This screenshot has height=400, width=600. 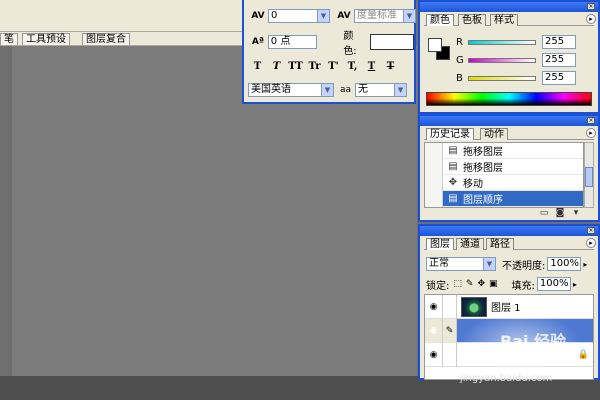 I want to click on list-item: ✥ 移动, so click(x=504, y=182).